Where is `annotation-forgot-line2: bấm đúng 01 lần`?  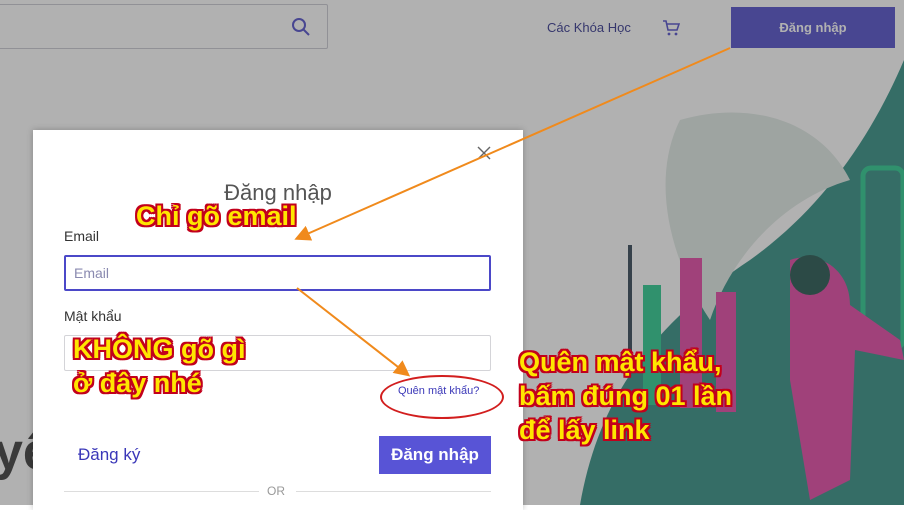 annotation-forgot-line2: bấm đúng 01 lần is located at coordinates (626, 395).